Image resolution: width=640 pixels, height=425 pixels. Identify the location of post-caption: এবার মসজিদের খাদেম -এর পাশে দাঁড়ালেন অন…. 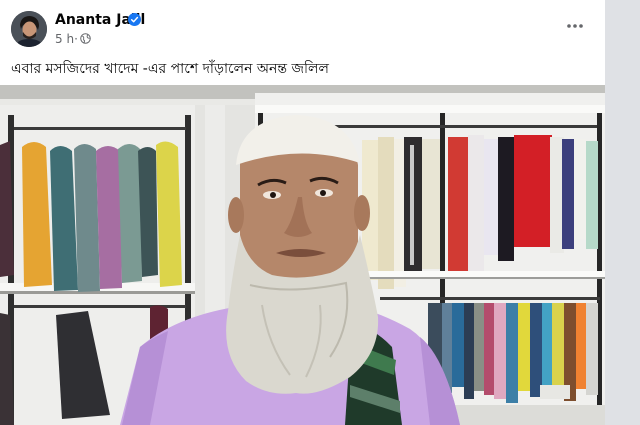
(170, 69).